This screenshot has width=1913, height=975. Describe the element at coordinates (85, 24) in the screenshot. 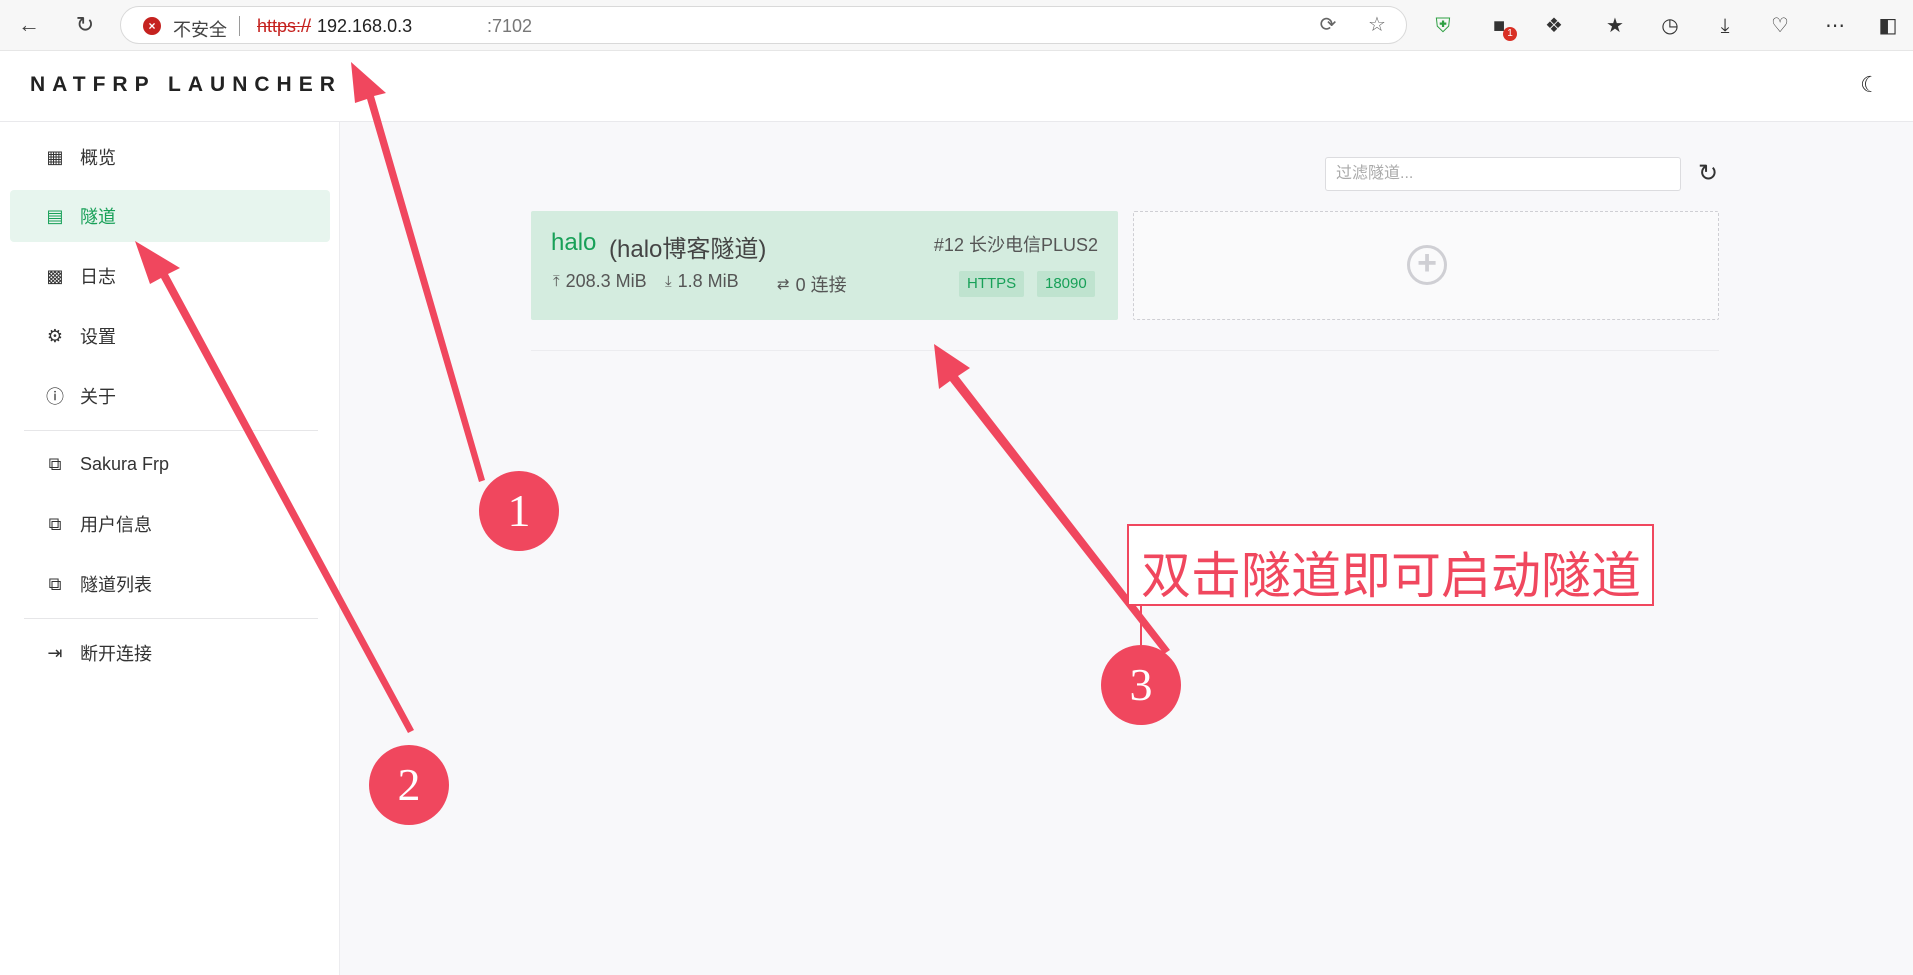

I see `reload-icon: ↻` at that location.